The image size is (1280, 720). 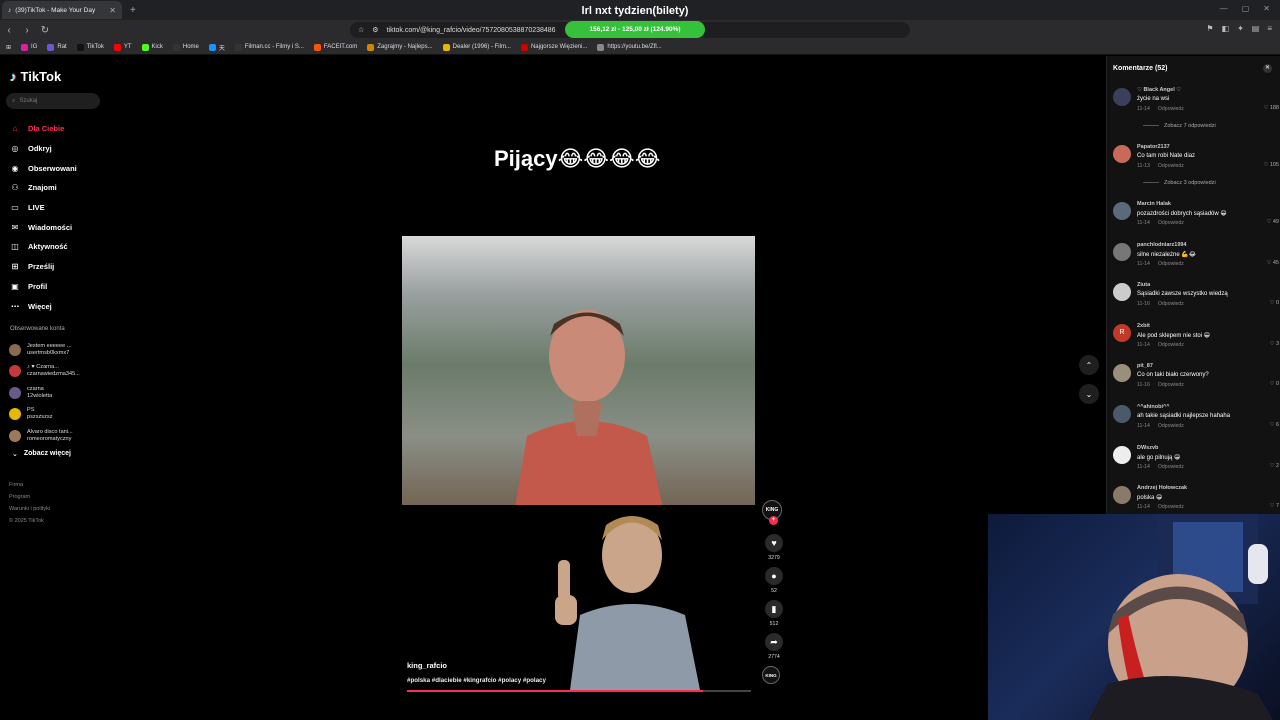 I want to click on extension-icon: ◧, so click(x=1226, y=28).